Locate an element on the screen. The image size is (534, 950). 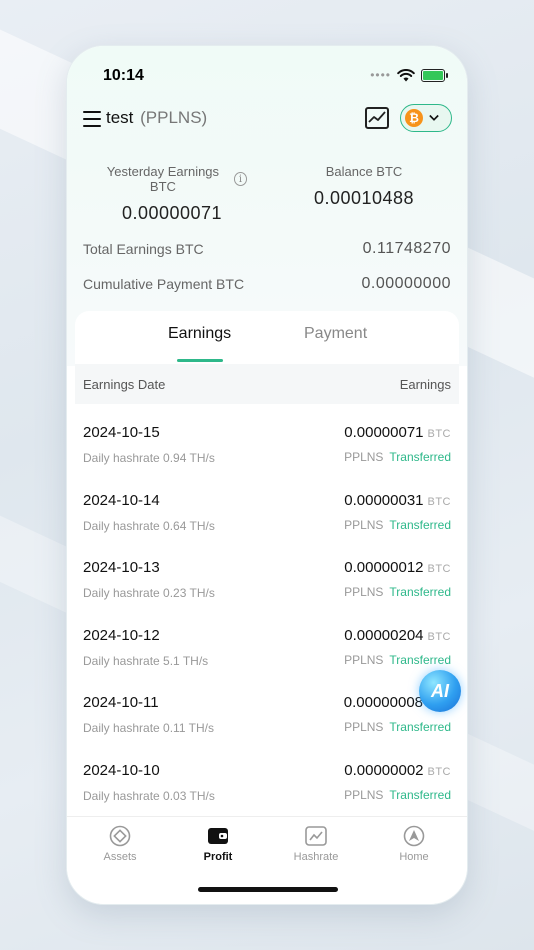
tabbar-assets: Assets is located at coordinates (120, 844).